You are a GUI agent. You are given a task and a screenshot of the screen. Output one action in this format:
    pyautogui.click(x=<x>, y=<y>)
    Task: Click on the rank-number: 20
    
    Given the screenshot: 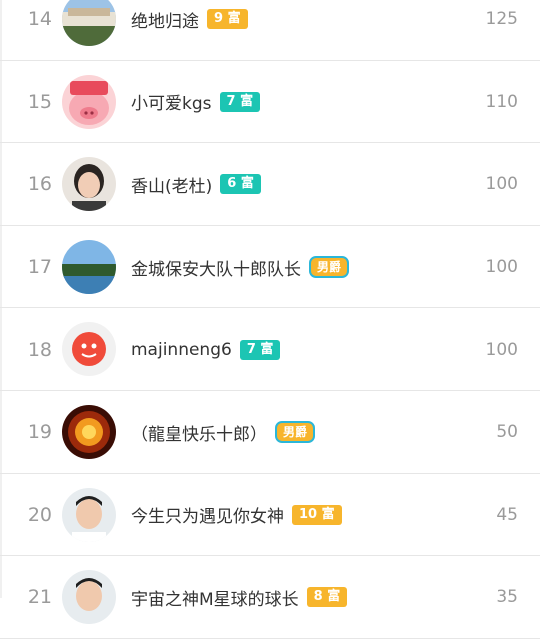 What is the action you would take?
    pyautogui.click(x=39, y=514)
    